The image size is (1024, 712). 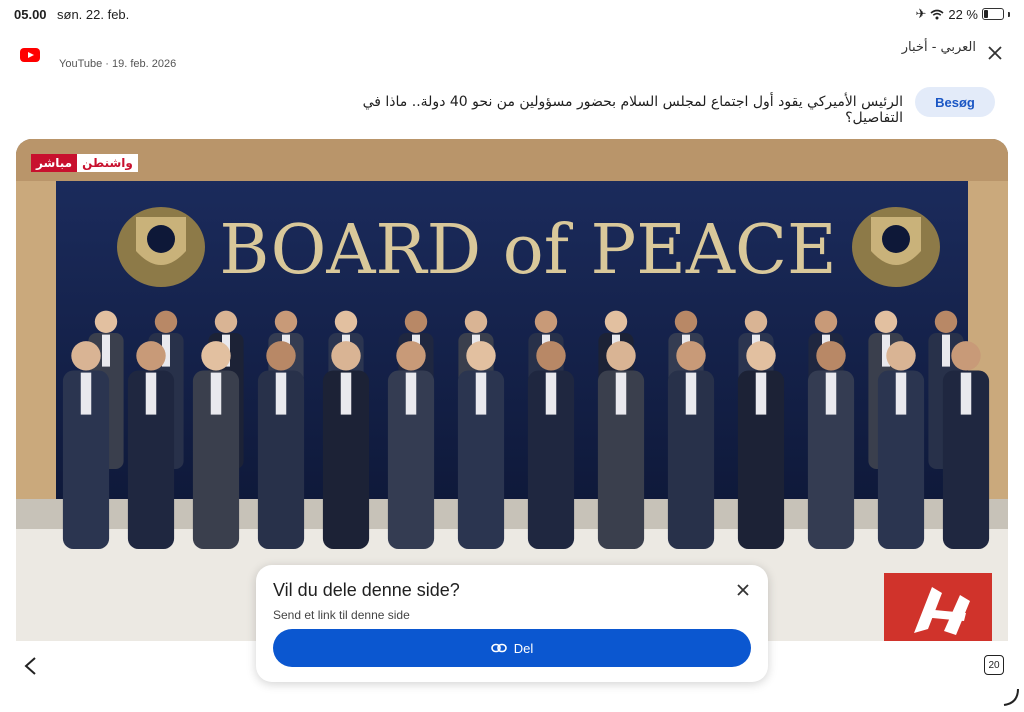 What do you see at coordinates (993, 14) in the screenshot?
I see `battery-icon` at bounding box center [993, 14].